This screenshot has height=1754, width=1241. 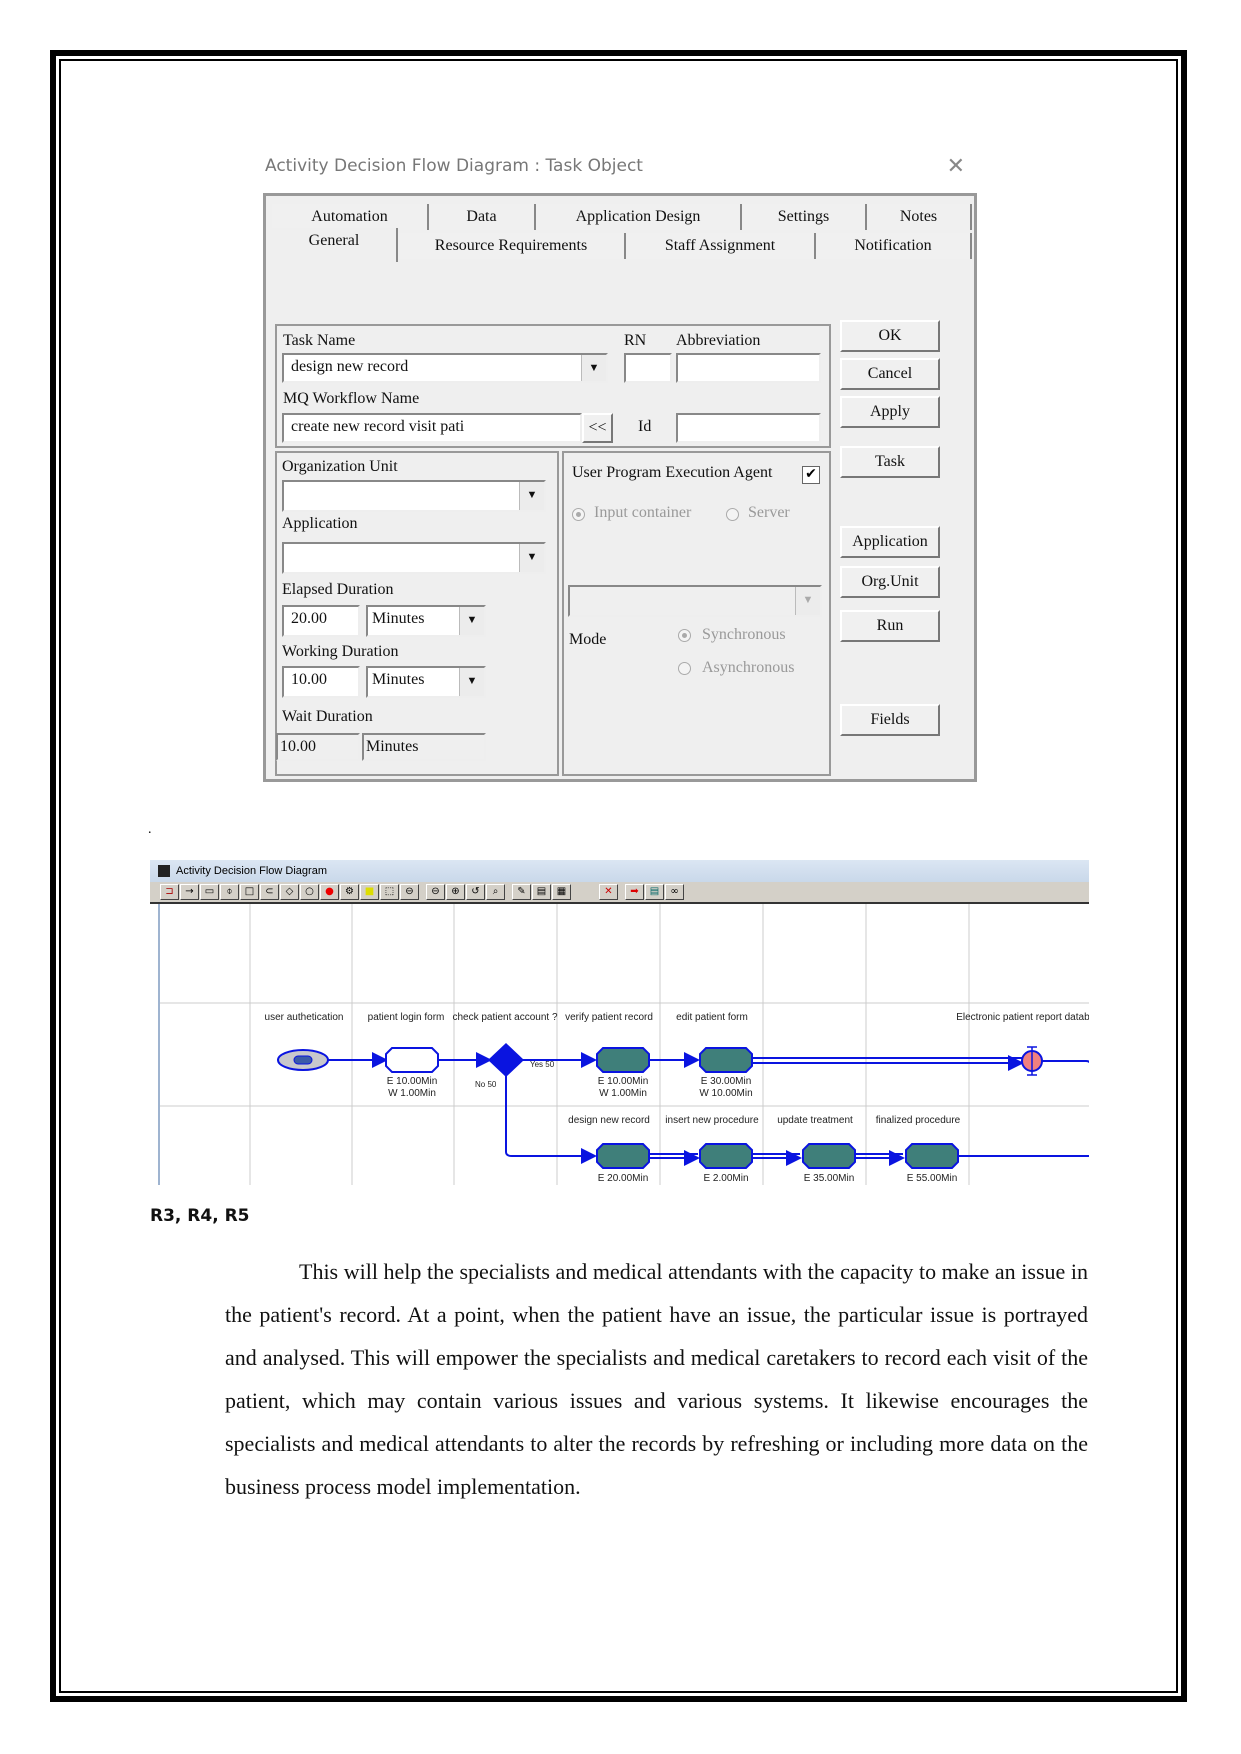 What do you see at coordinates (890, 462) in the screenshot?
I see `task-button: Task` at bounding box center [890, 462].